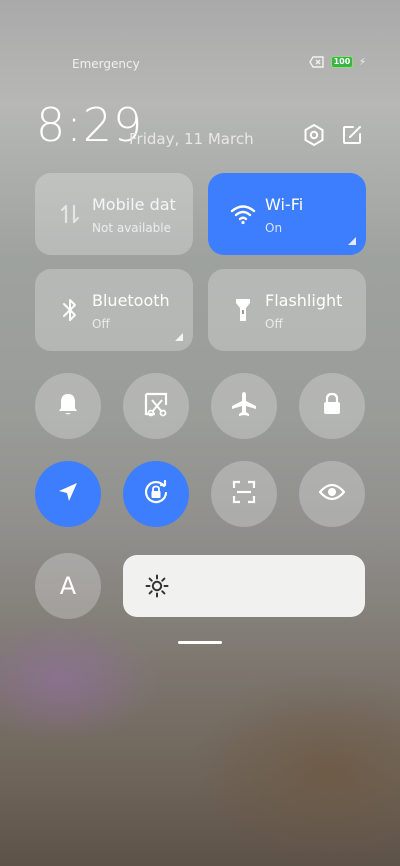 This screenshot has width=400, height=866. I want to click on eye-icon, so click(332, 494).